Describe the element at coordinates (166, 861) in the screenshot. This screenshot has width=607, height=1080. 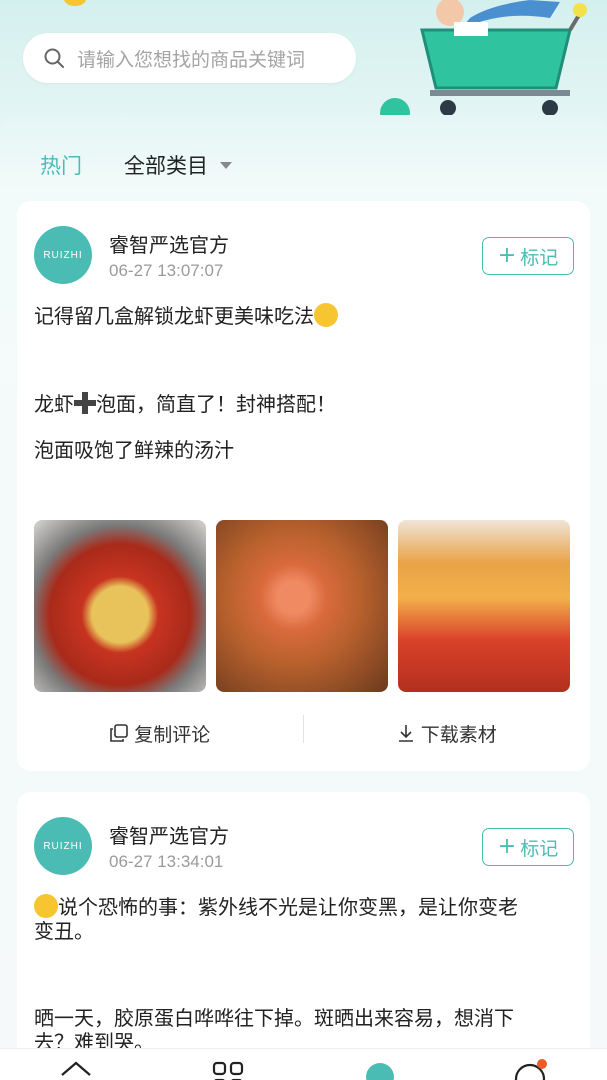
I see `post-time: 06-27 13:34:01` at that location.